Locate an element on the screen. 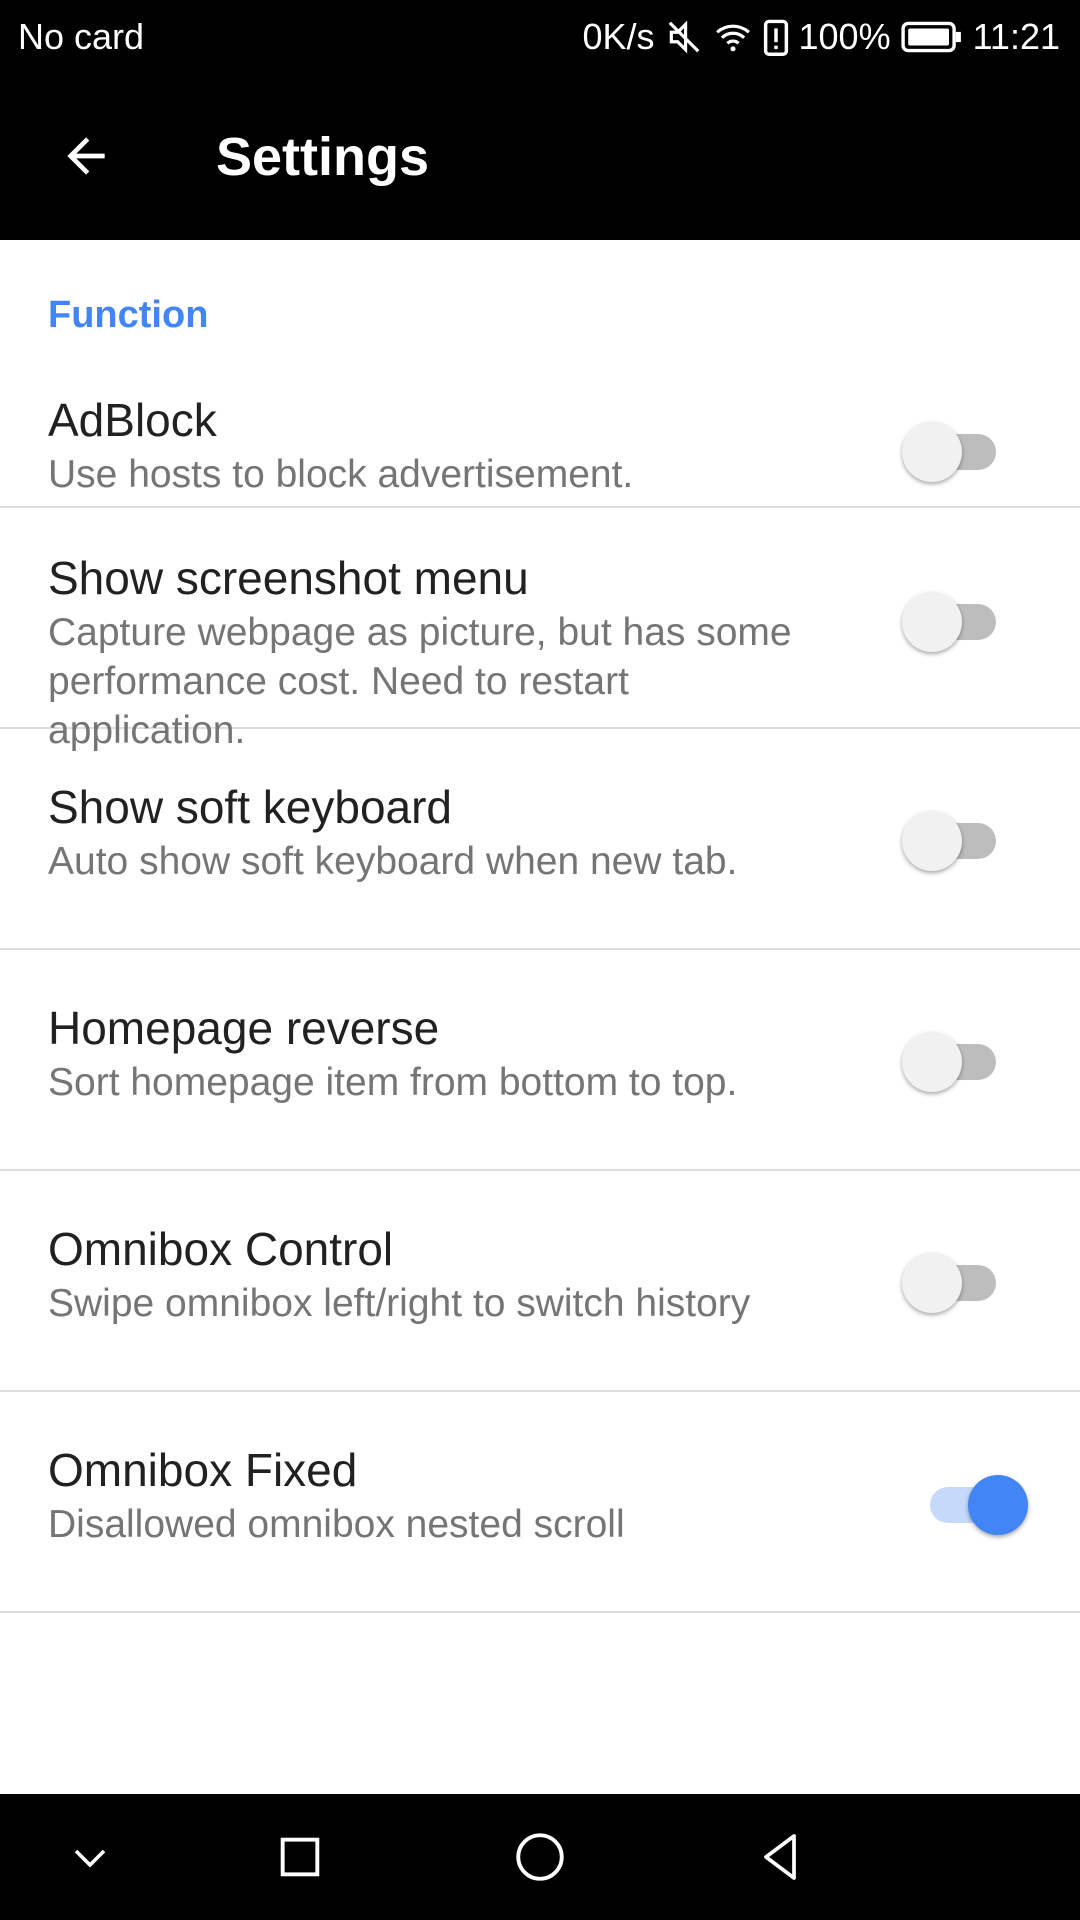 The image size is (1080, 1920). omnibox-control-switch is located at coordinates (952, 1280).